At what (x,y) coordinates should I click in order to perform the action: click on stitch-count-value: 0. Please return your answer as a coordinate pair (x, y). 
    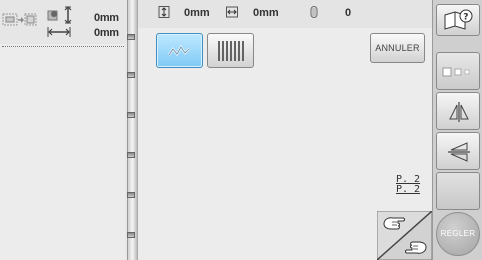
    Looking at the image, I should click on (348, 13).